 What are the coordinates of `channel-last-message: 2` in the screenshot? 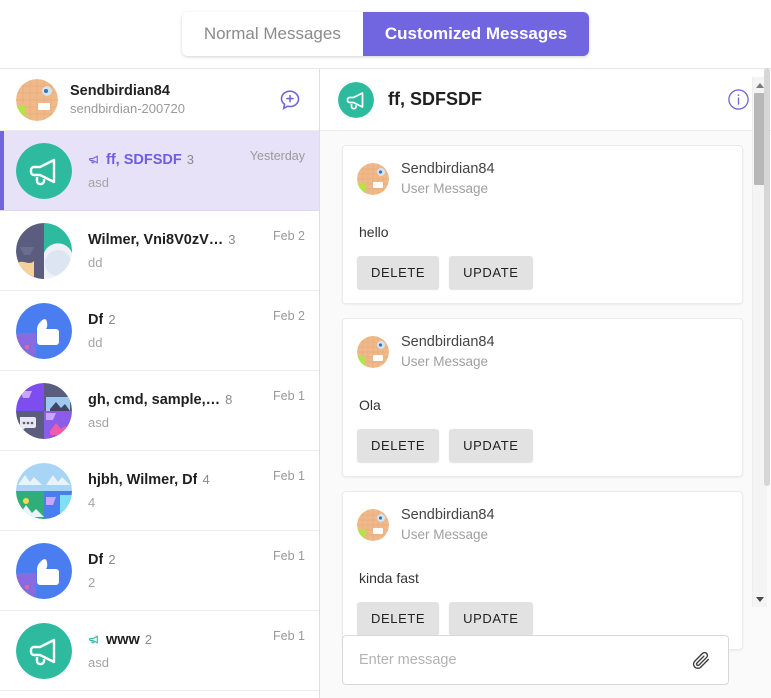 It's located at (92, 582).